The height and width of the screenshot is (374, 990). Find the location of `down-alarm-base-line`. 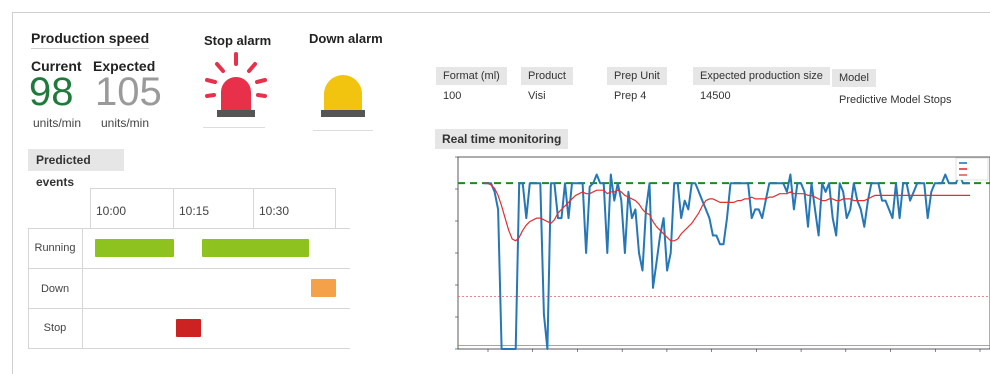

down-alarm-base-line is located at coordinates (343, 130).